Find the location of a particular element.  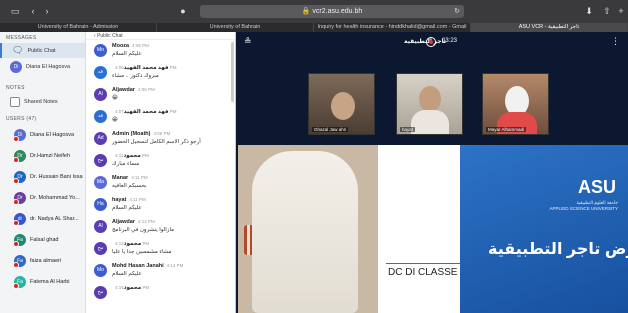

user-item: Fa faiza almaeri is located at coordinates (42, 260).